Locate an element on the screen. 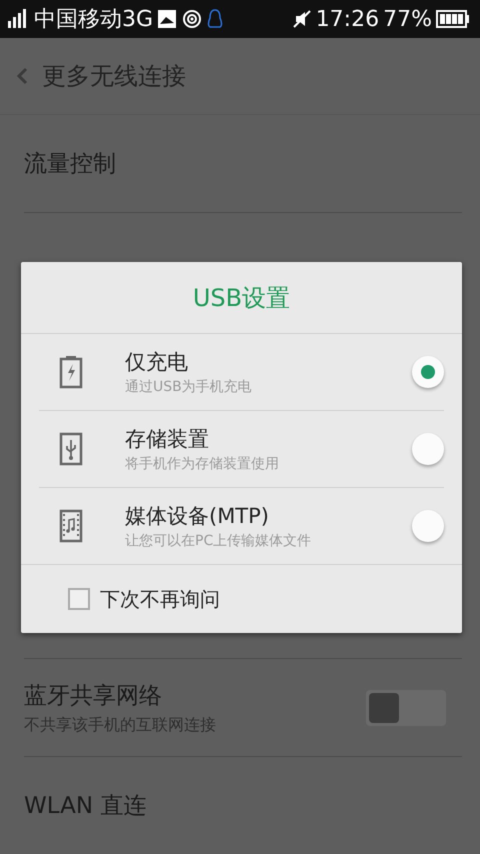  back-icon is located at coordinates (22, 76).